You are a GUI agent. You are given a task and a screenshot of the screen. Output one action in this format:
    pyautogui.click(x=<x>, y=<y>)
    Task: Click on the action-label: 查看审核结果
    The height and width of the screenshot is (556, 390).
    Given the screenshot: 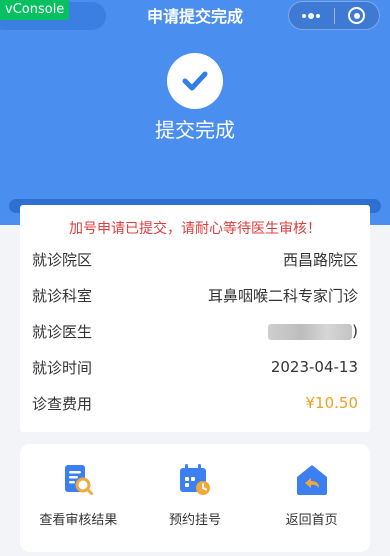 What is the action you would take?
    pyautogui.click(x=78, y=520)
    